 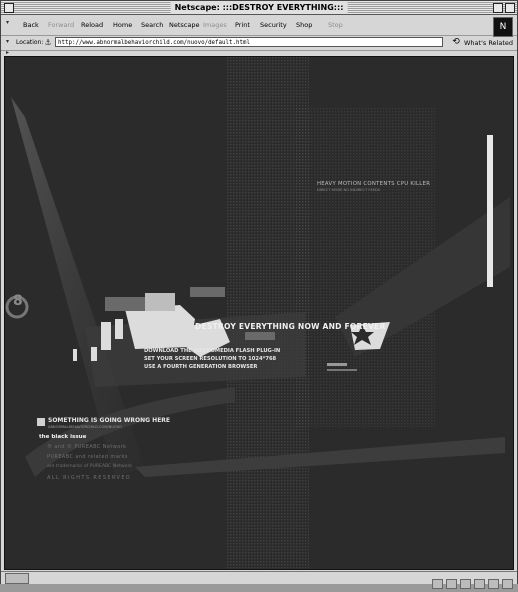 I want to click on component-bar, so click(x=471, y=582).